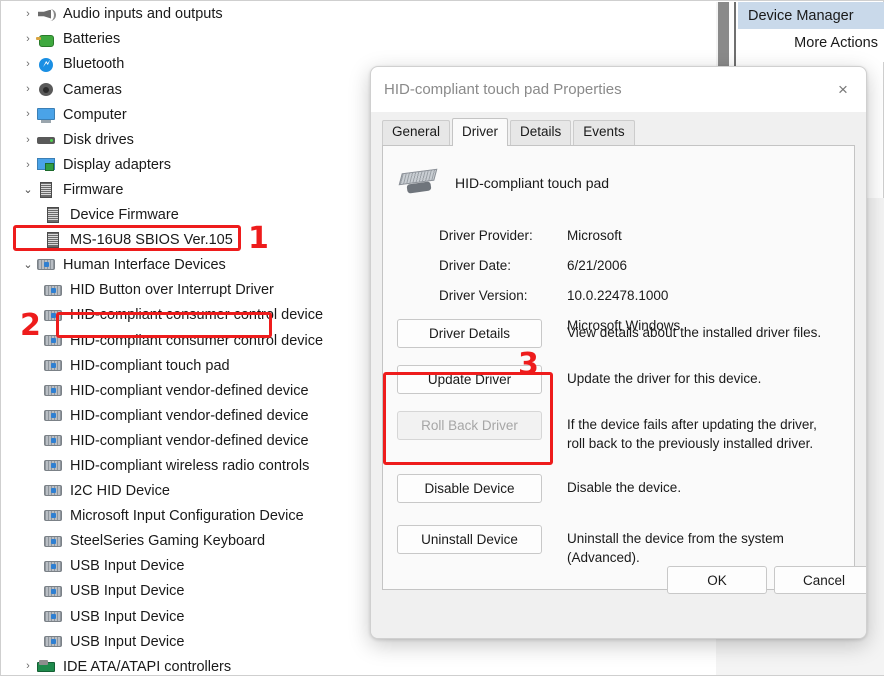 This screenshot has height=676, width=884. I want to click on disable-device-button: Disable Device, so click(469, 488).